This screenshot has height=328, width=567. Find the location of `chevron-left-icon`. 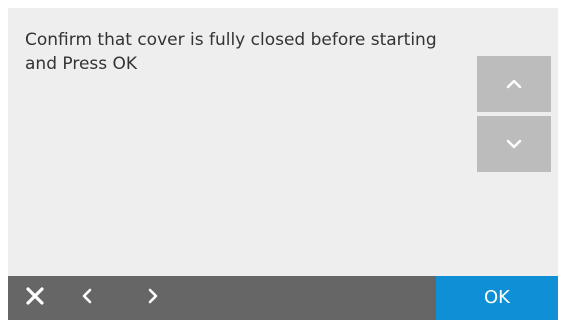

chevron-left-icon is located at coordinates (87, 298).